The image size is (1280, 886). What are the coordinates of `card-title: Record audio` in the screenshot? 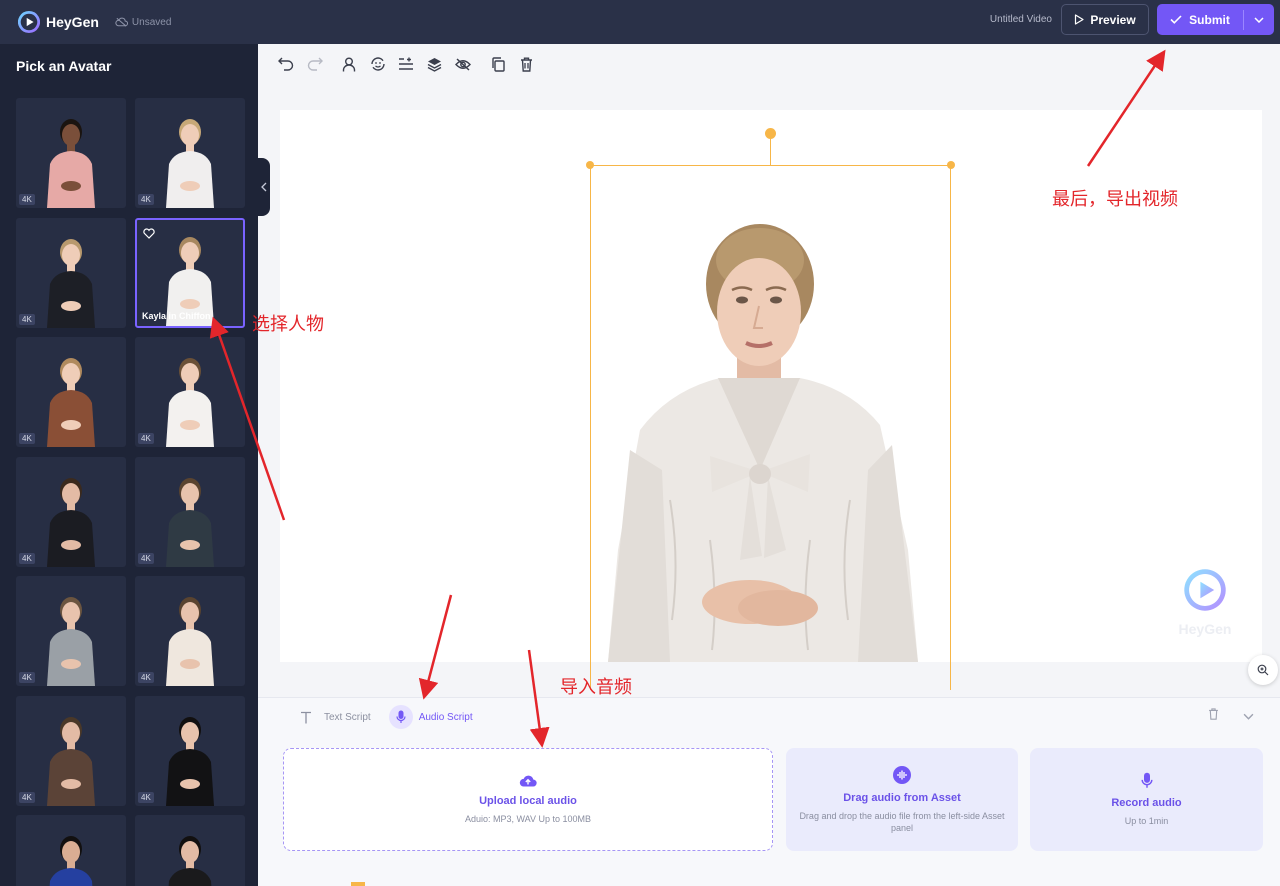 It's located at (1146, 803).